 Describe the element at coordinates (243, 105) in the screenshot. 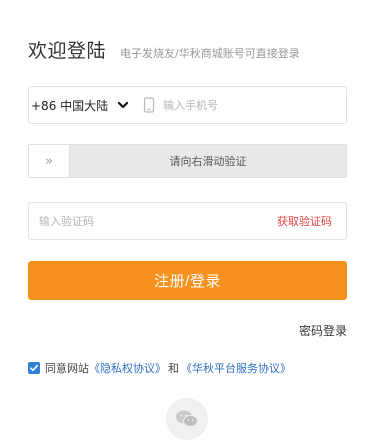

I see `phone-input` at that location.